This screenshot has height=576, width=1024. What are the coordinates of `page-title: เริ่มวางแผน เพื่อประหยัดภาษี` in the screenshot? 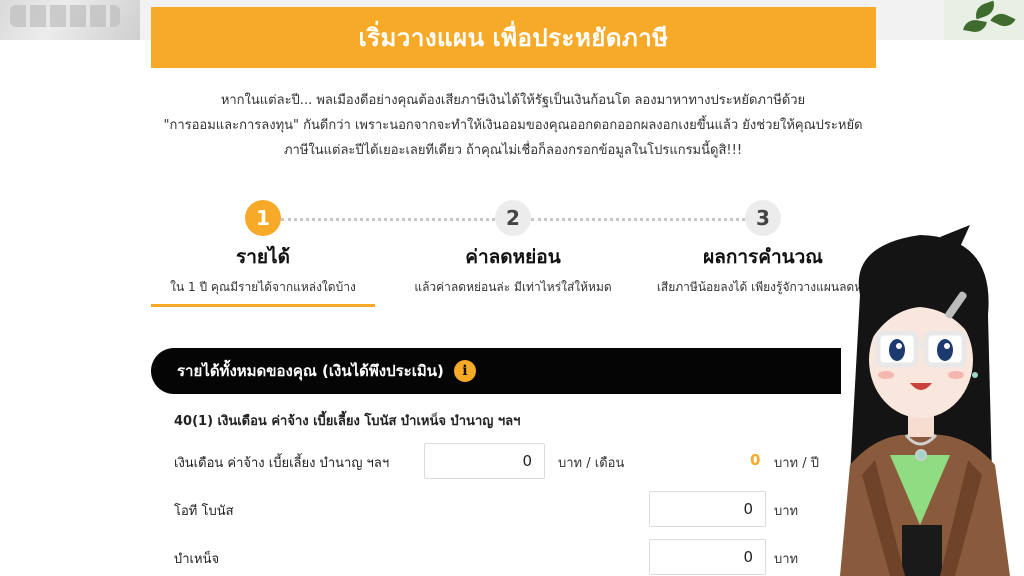 It's located at (513, 37).